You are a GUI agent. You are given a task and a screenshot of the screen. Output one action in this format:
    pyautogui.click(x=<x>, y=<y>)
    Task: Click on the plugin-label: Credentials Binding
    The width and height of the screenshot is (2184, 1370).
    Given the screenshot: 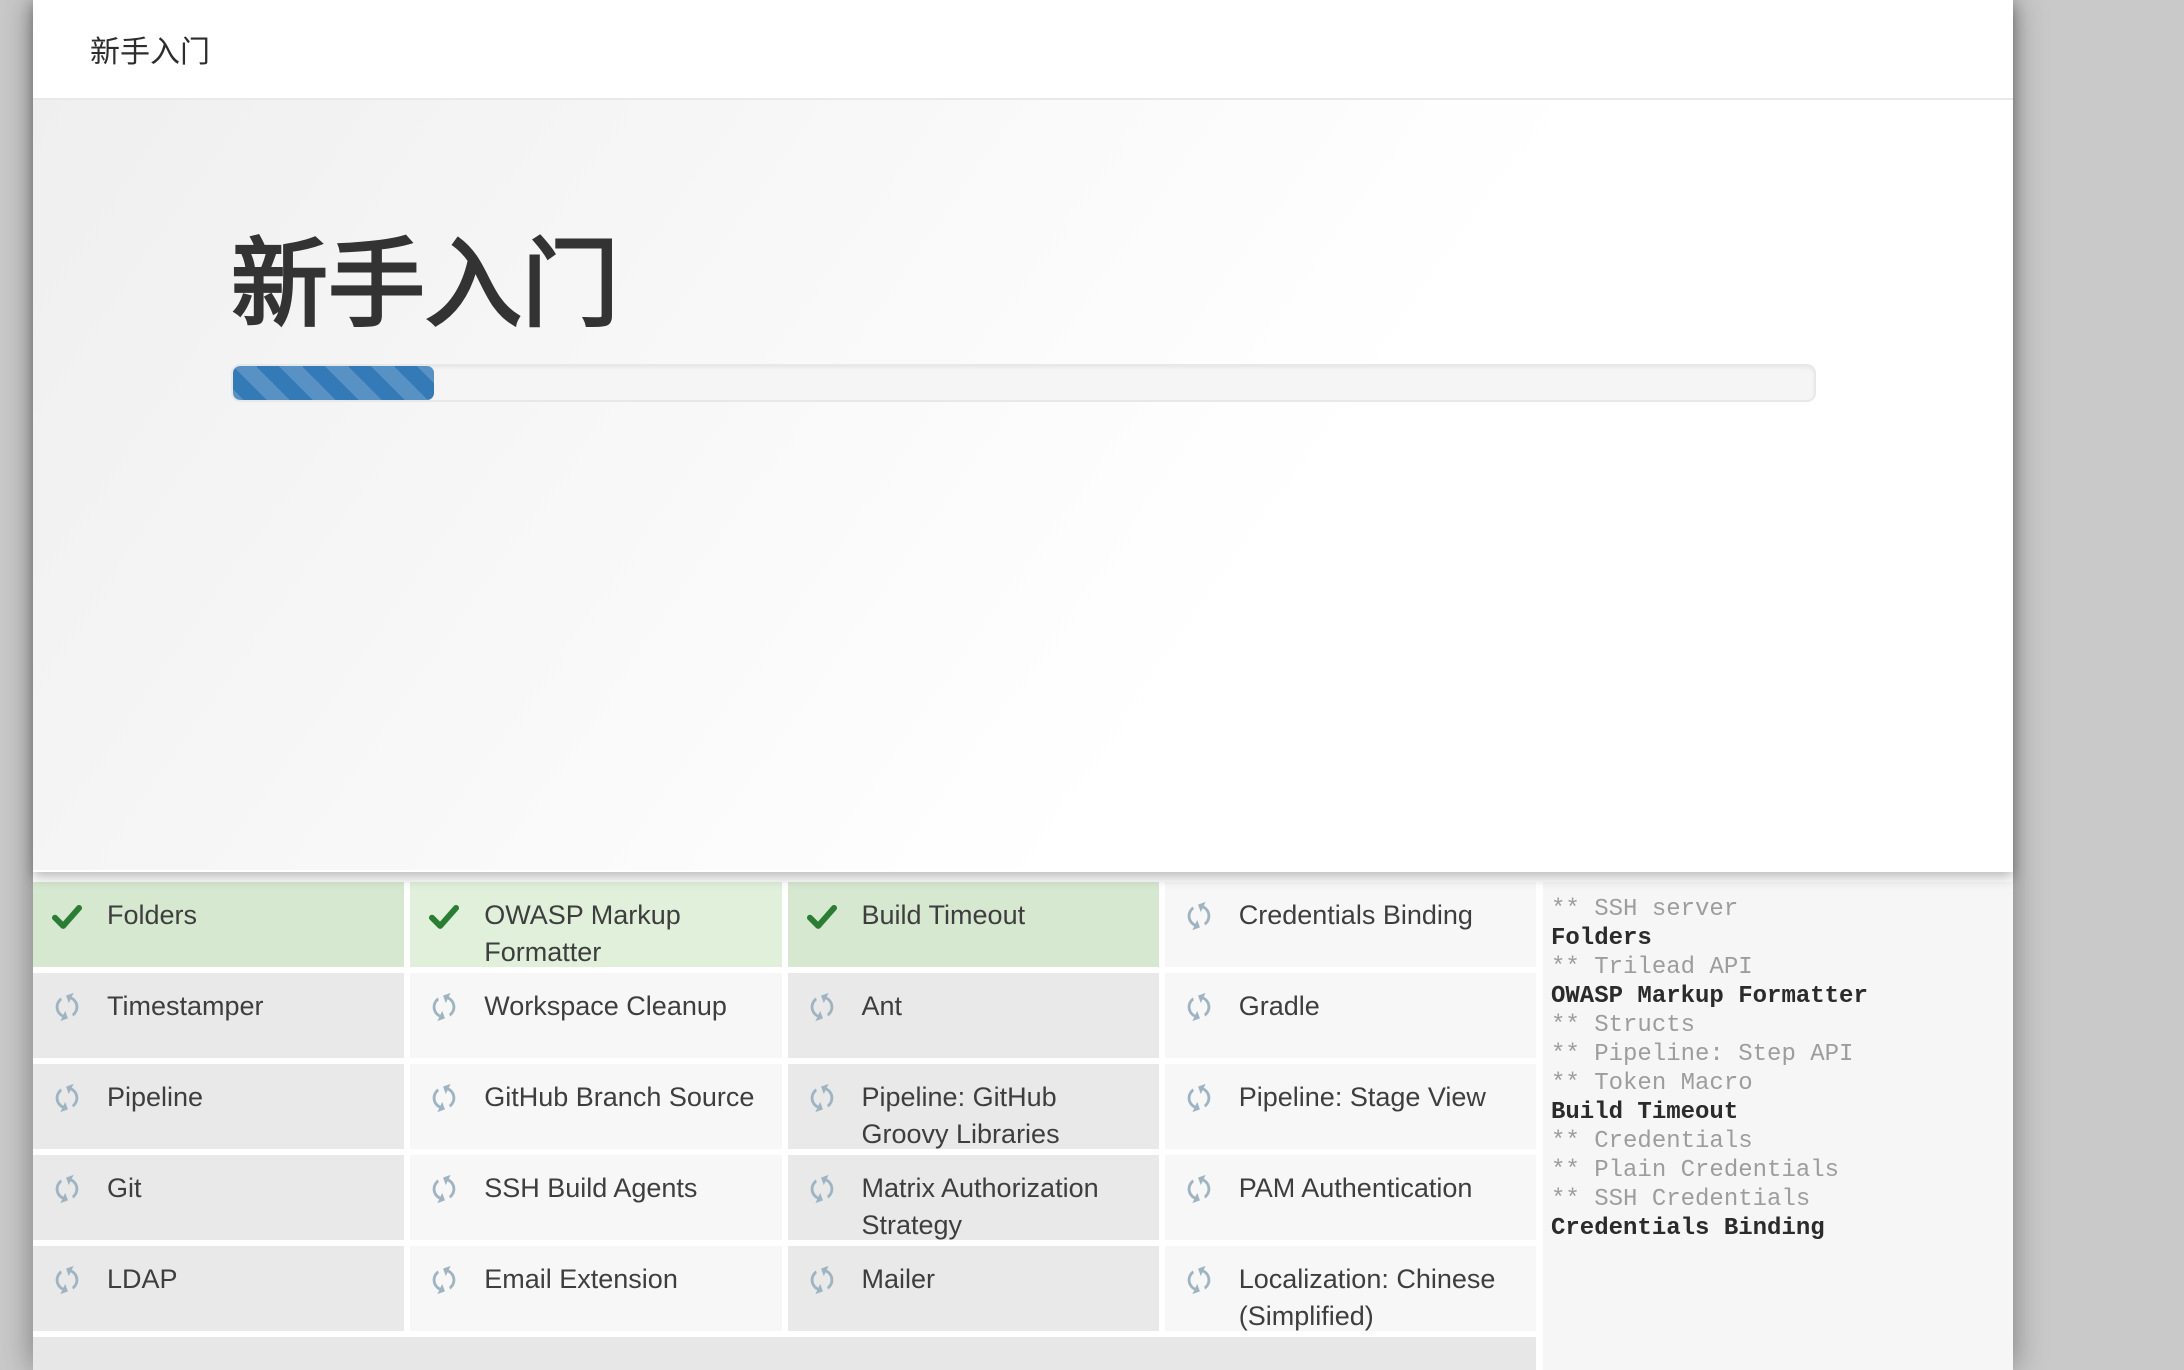 What is the action you would take?
    pyautogui.click(x=1355, y=915)
    